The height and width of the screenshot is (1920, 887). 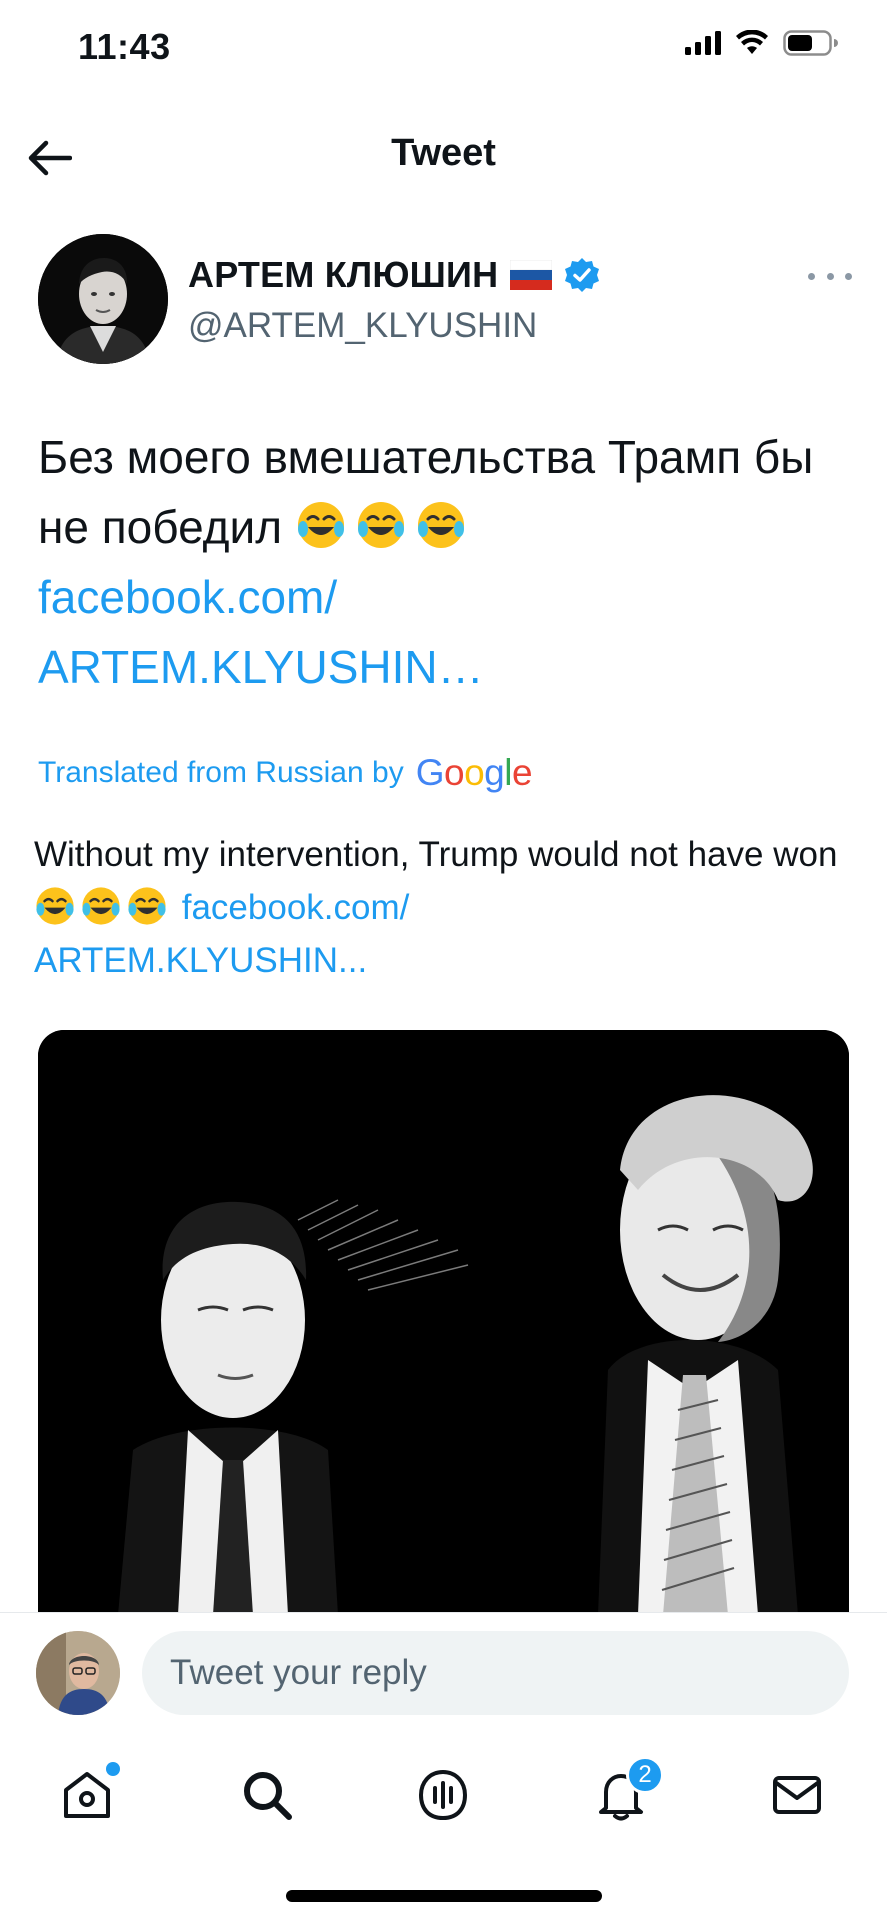 I want to click on more-options-button, so click(x=830, y=276).